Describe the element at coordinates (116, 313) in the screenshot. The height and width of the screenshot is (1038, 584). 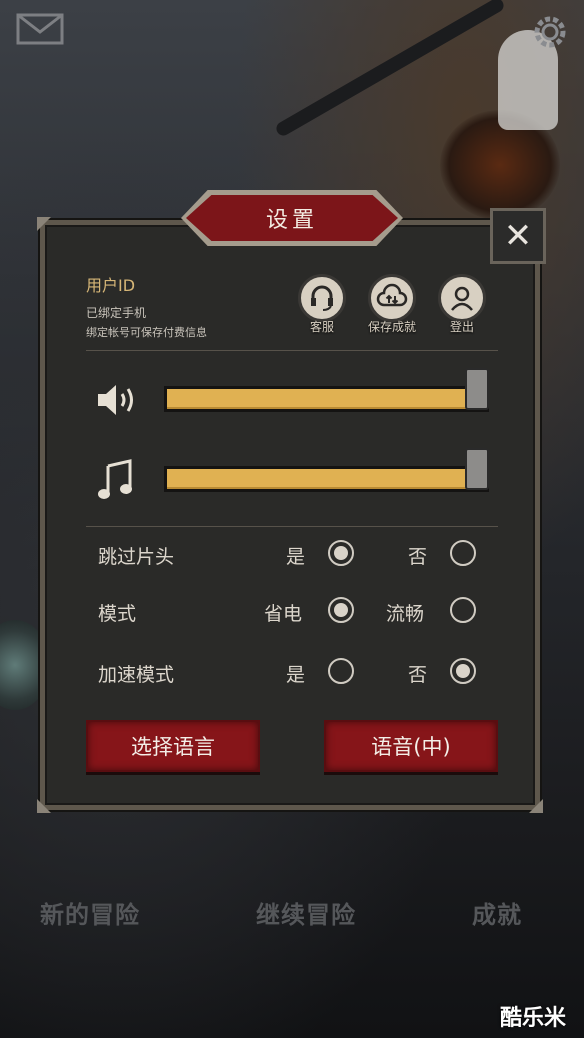
I see `bound-status: 已绑定手机` at that location.